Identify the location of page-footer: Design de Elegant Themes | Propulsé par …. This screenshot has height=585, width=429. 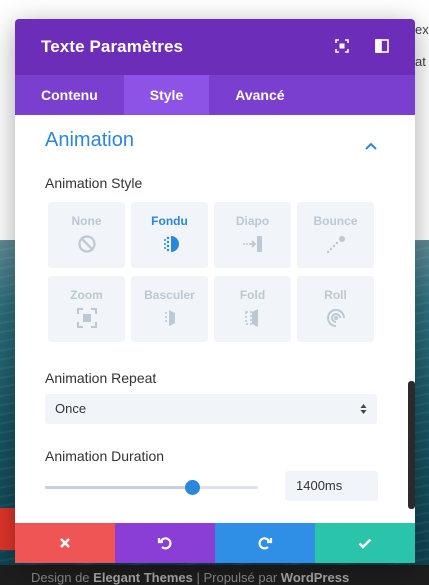
(214, 575).